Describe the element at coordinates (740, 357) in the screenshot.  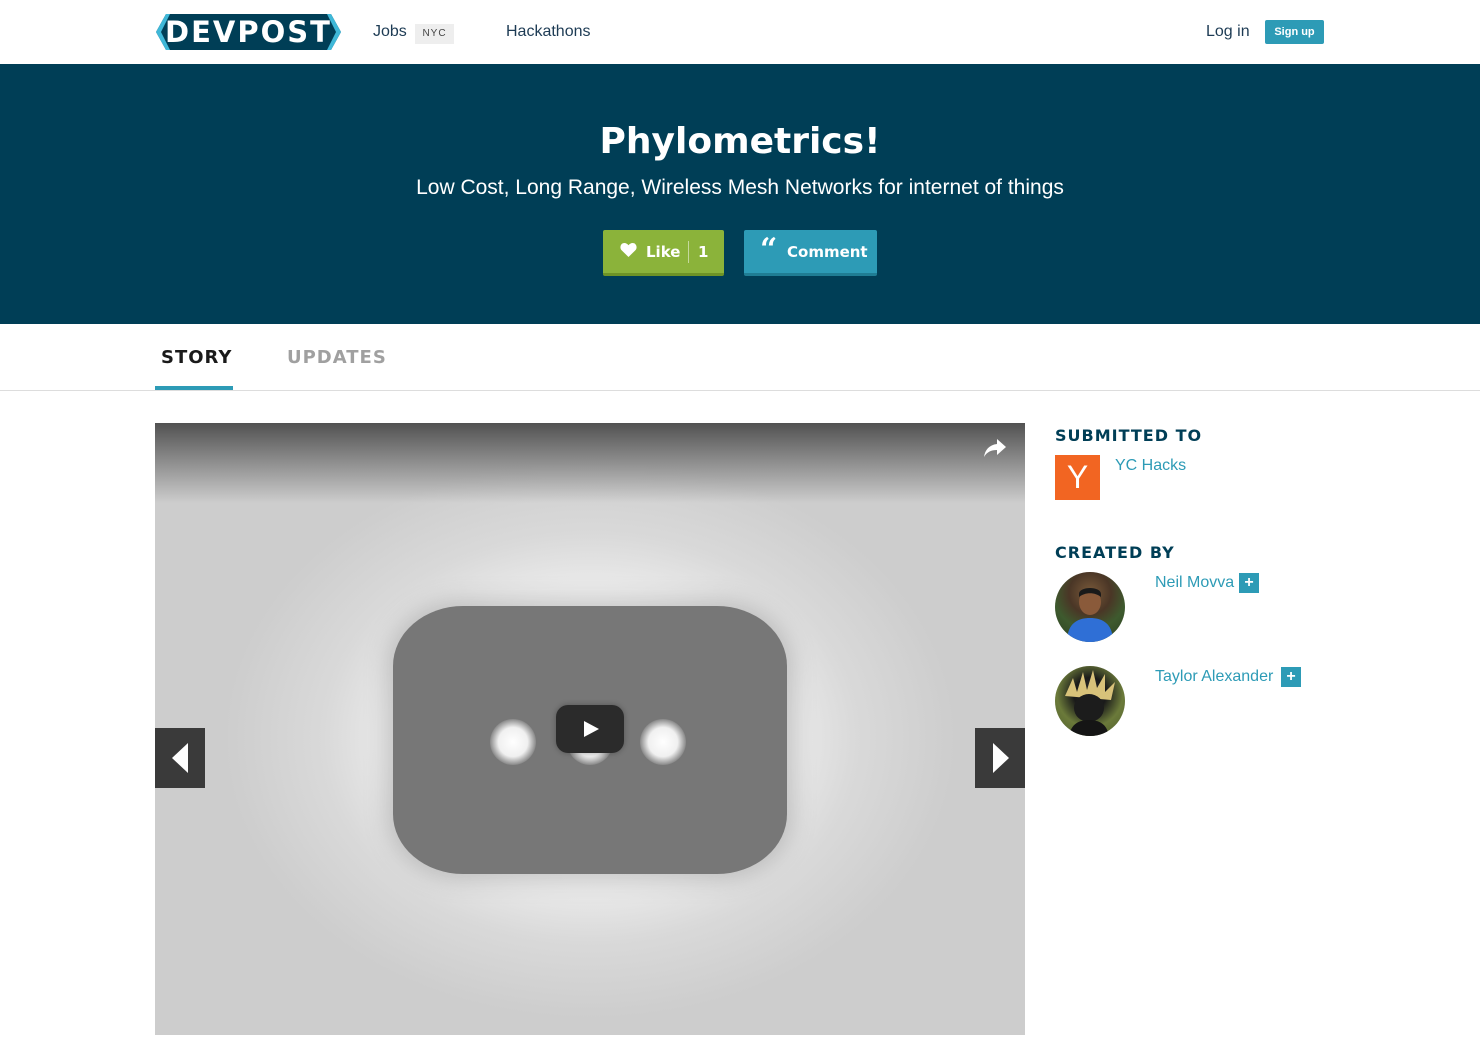
I see `project-tabs: STORY UPDATES` at that location.